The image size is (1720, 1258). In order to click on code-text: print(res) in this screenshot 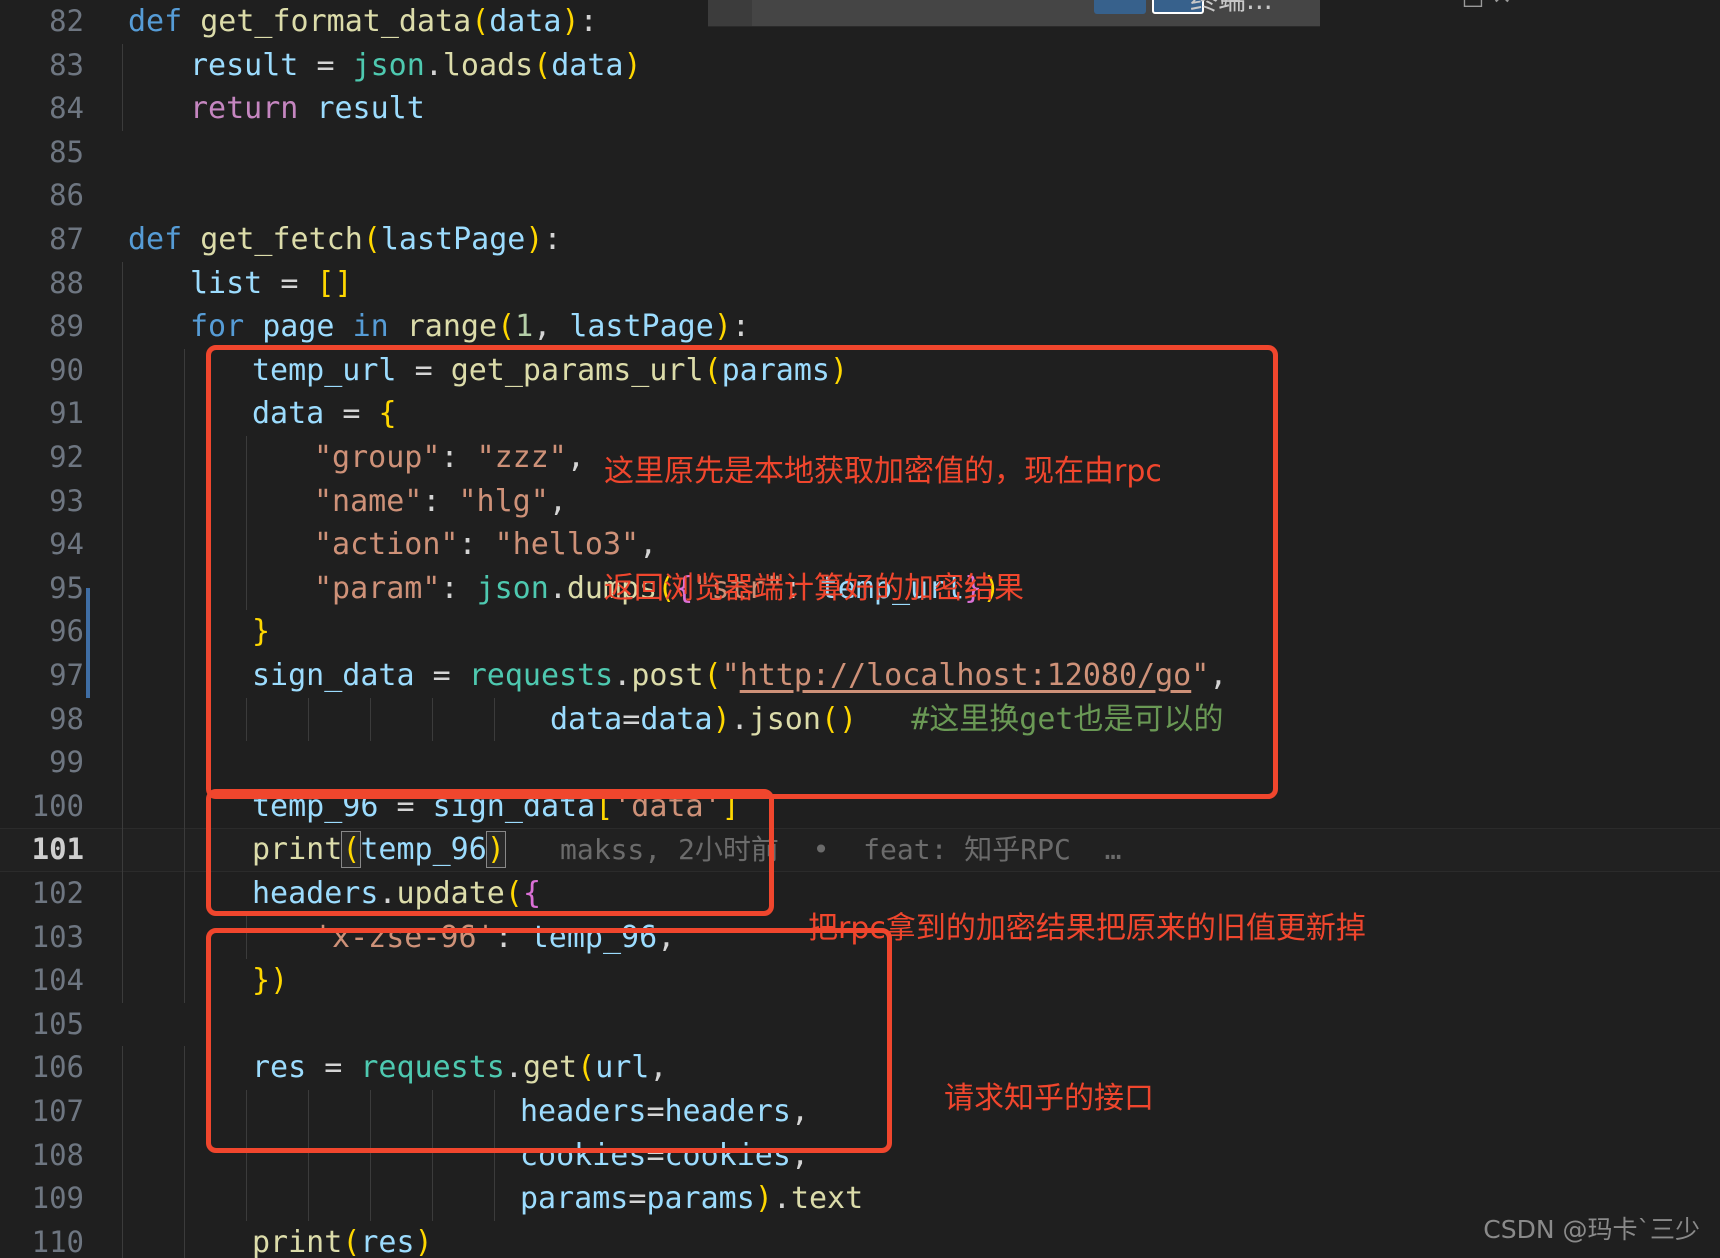, I will do `click(342, 1239)`.